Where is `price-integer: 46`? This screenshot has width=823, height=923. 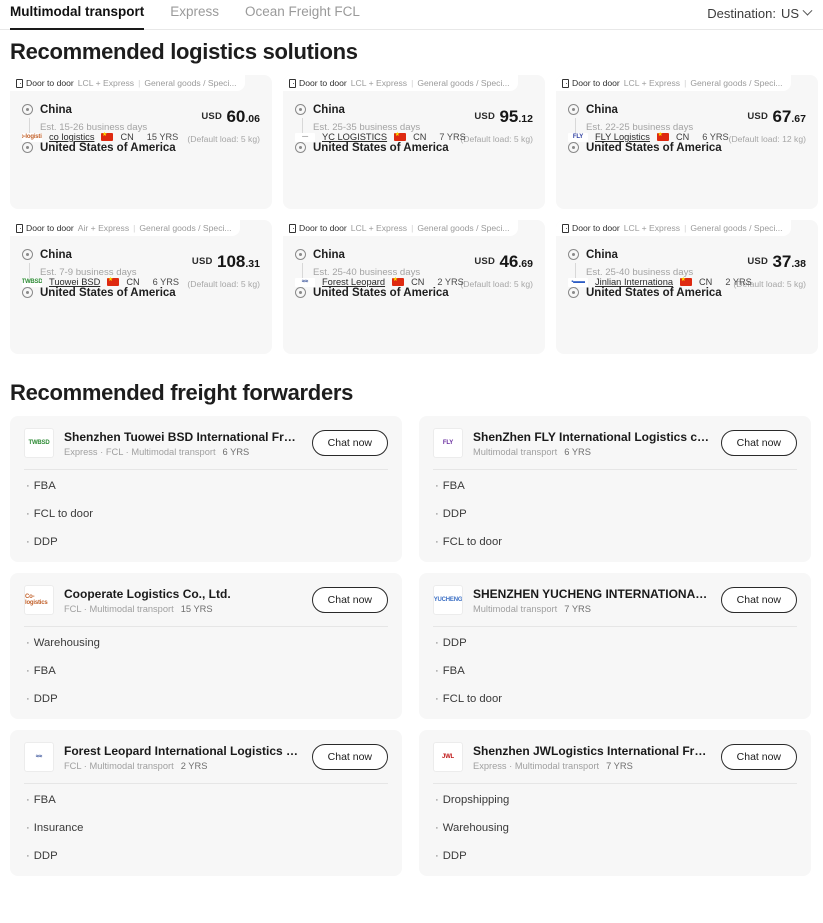 price-integer: 46 is located at coordinates (509, 261).